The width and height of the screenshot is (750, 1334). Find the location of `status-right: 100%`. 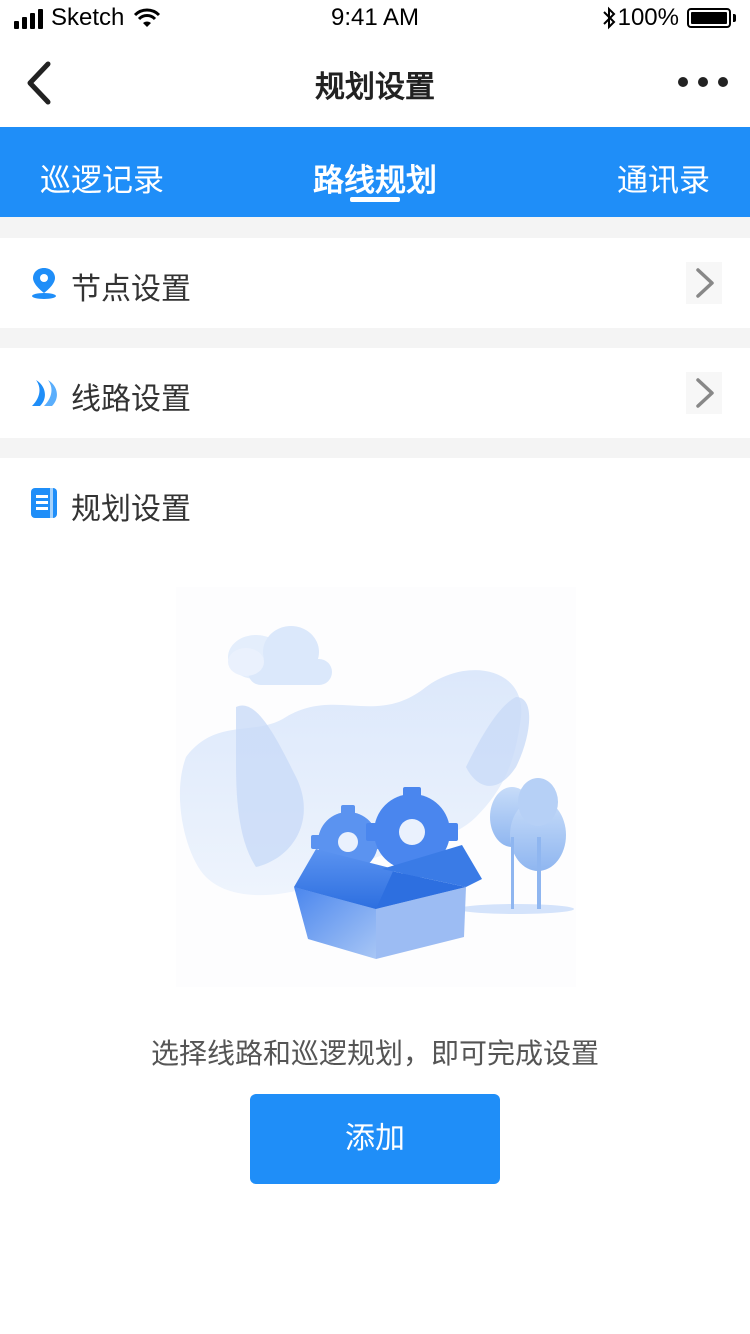

status-right: 100% is located at coordinates (669, 18).